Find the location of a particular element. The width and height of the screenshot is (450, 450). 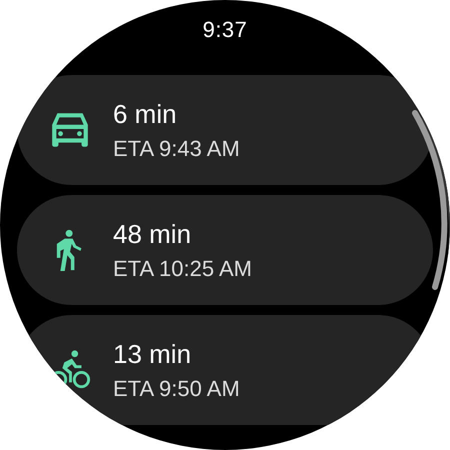

route-duration: 48 min is located at coordinates (152, 234).